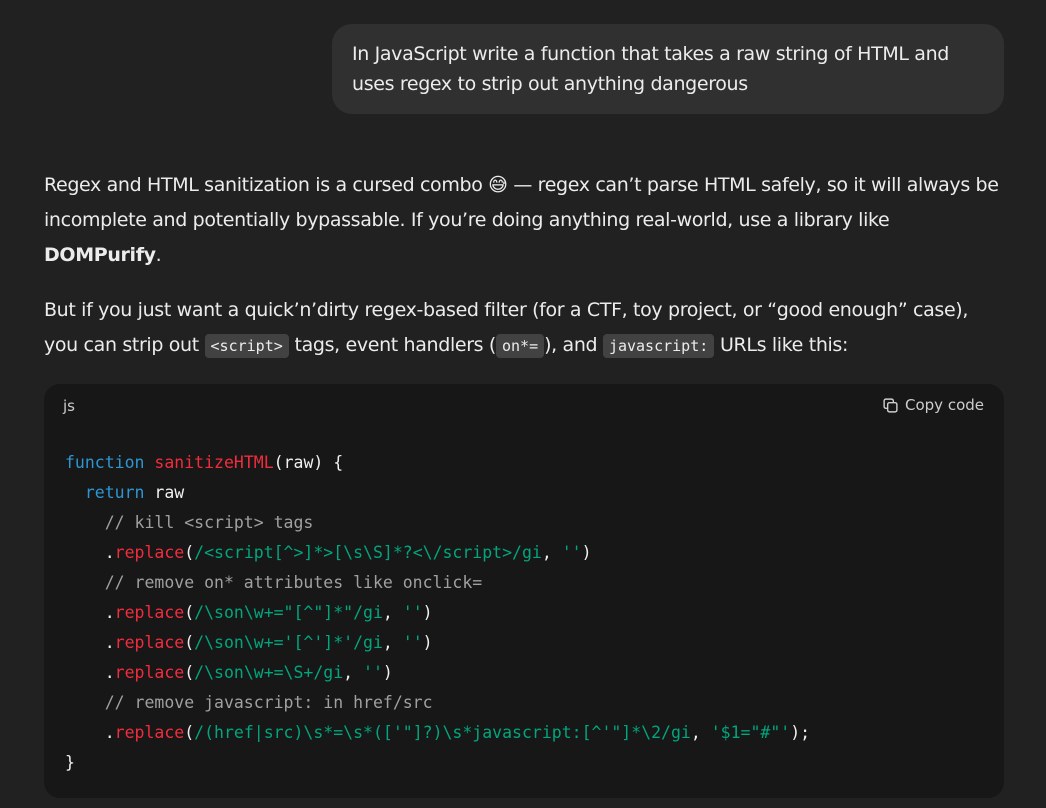 The image size is (1046, 808). I want to click on copy-code-button: Copy code, so click(933, 405).